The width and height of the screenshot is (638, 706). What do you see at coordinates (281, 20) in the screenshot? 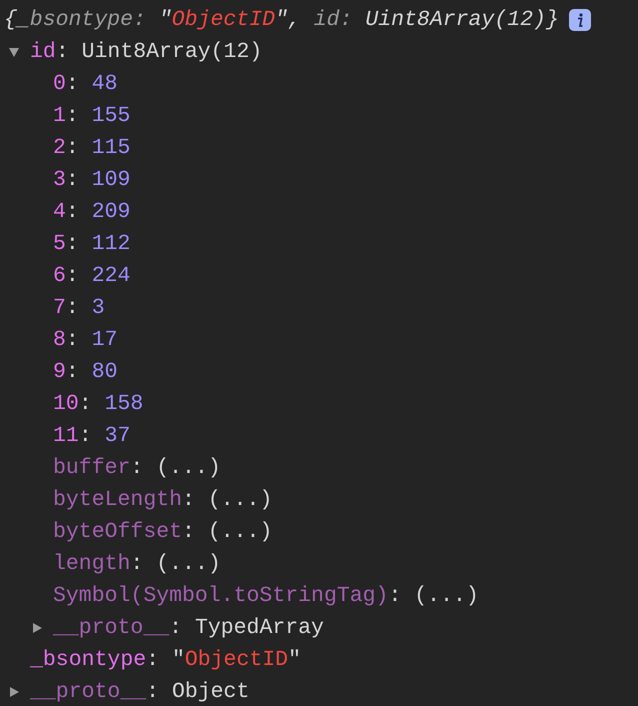
I see `object-summary: {_bsontype: "ObjectID", id: Uint8Array(12)}` at bounding box center [281, 20].